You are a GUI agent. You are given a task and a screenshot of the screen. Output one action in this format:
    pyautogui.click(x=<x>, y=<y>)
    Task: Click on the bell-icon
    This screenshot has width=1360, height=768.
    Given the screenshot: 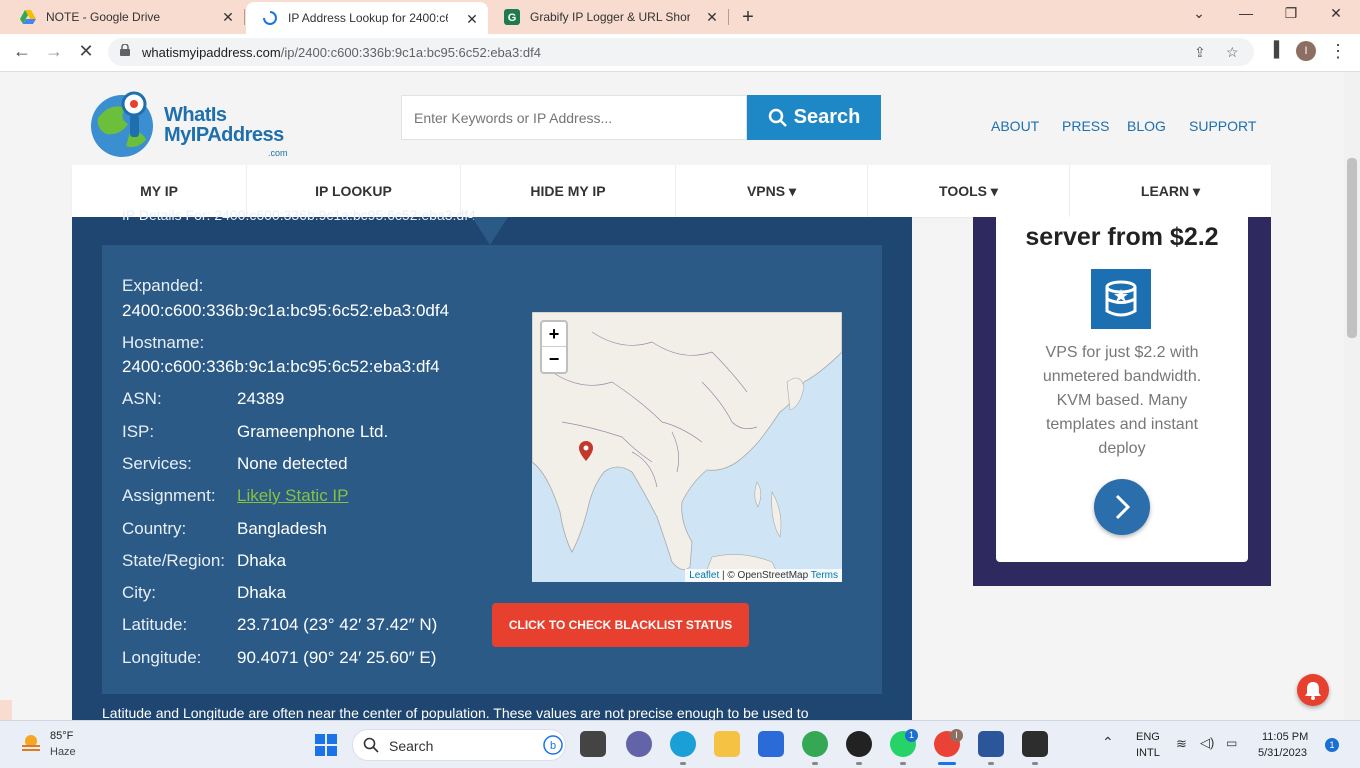 What is the action you would take?
    pyautogui.click(x=1313, y=691)
    